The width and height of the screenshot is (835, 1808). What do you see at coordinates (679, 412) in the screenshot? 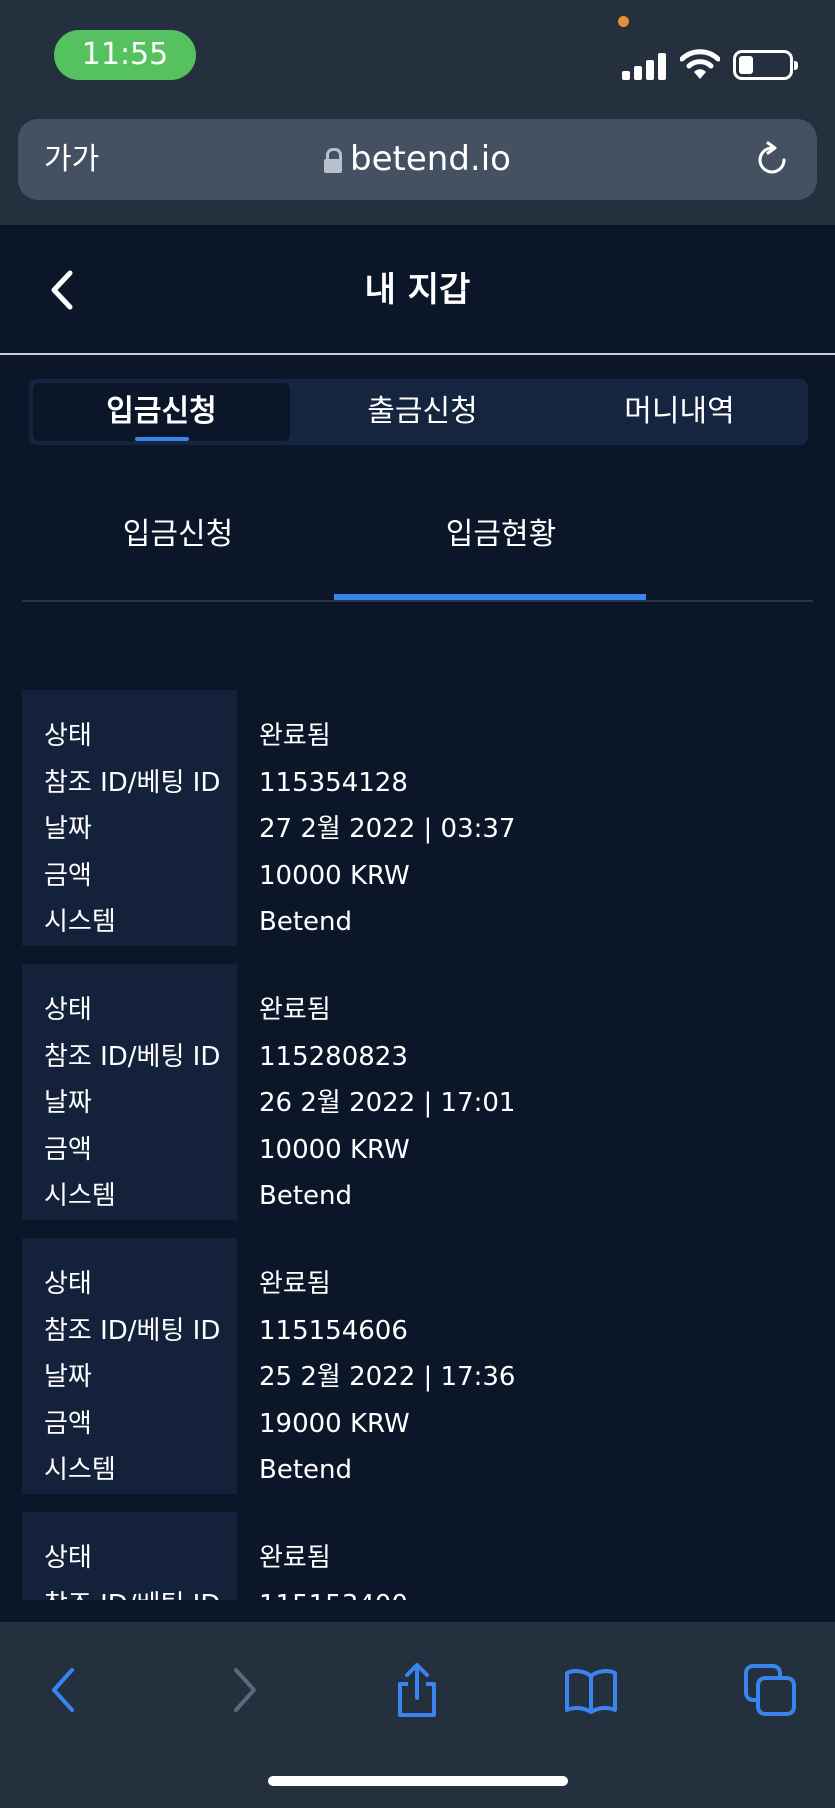
I see `tab-money-history: 머니내역` at bounding box center [679, 412].